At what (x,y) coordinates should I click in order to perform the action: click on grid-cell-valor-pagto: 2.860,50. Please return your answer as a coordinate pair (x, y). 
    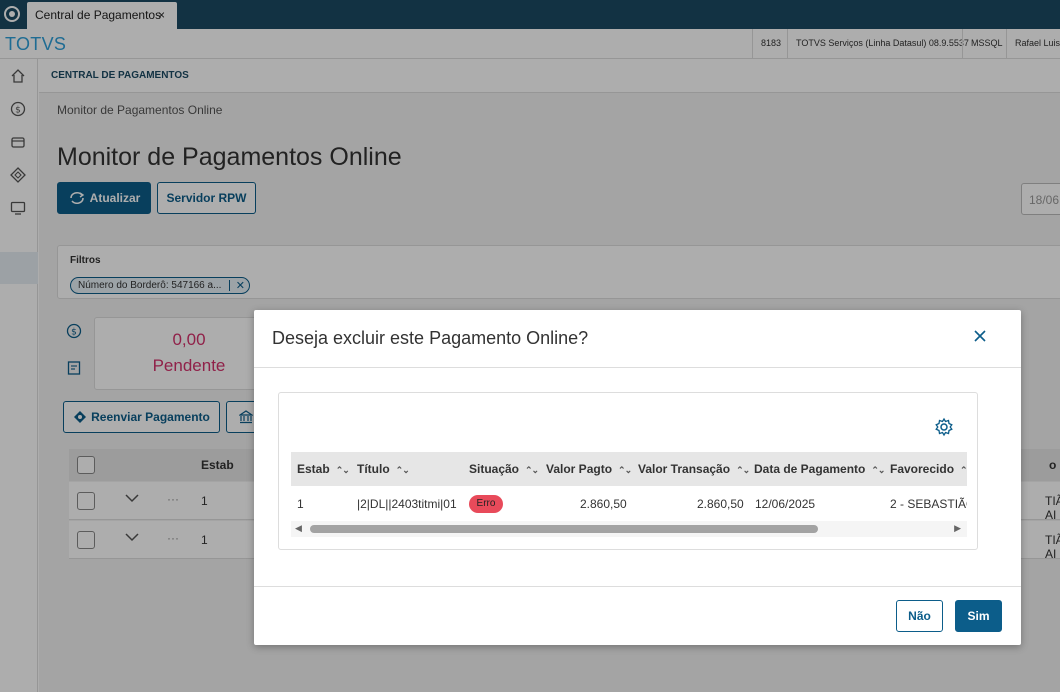
    Looking at the image, I should click on (603, 504).